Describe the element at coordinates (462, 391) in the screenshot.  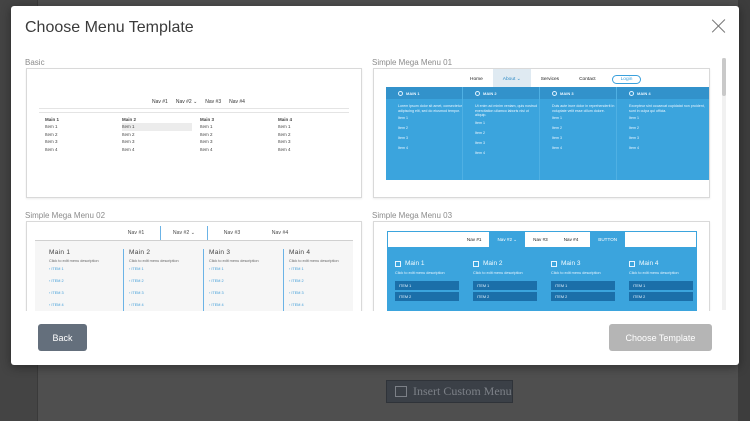
I see `insert-custom-menu-label: Insert Custom Menu` at that location.